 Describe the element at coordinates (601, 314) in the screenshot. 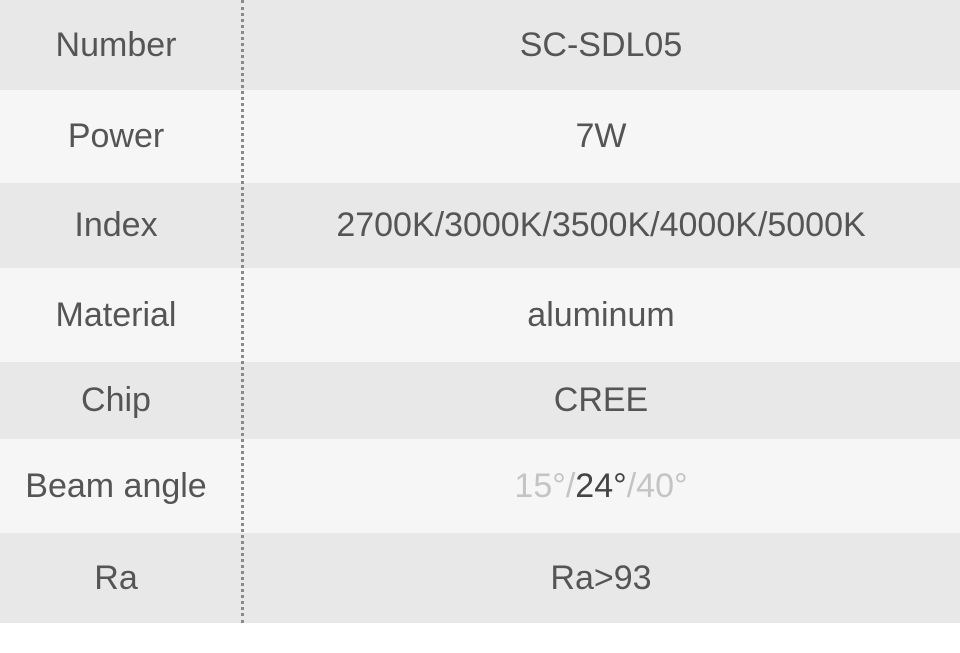

I see `spec-value: aluminum` at that location.